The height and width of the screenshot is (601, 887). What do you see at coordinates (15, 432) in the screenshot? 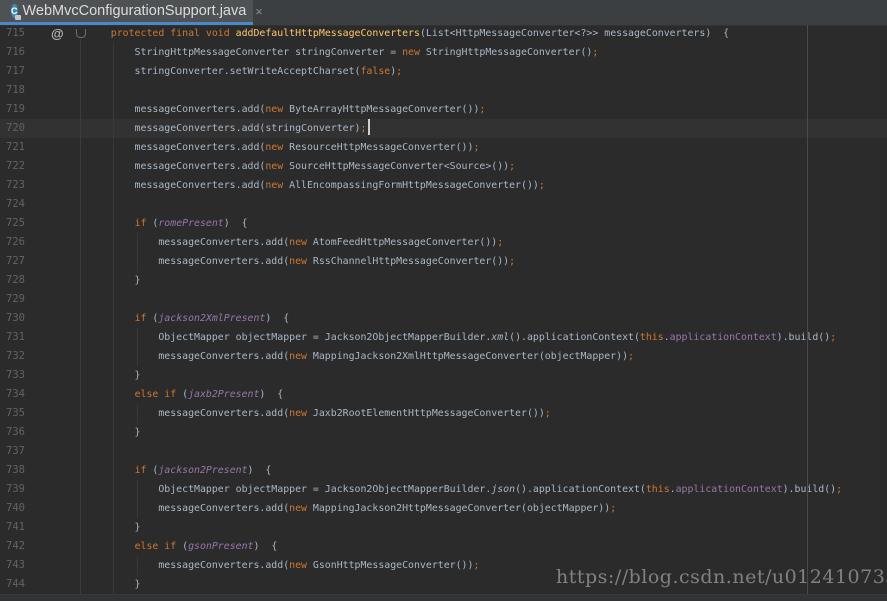
I see `line-number: 736` at bounding box center [15, 432].